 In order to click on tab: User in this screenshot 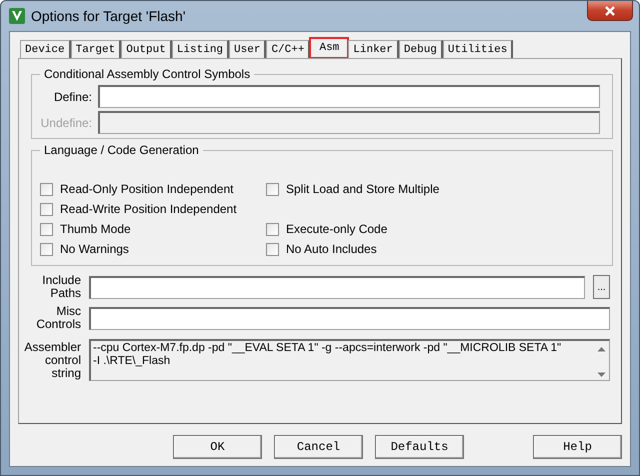, I will do `click(247, 49)`.